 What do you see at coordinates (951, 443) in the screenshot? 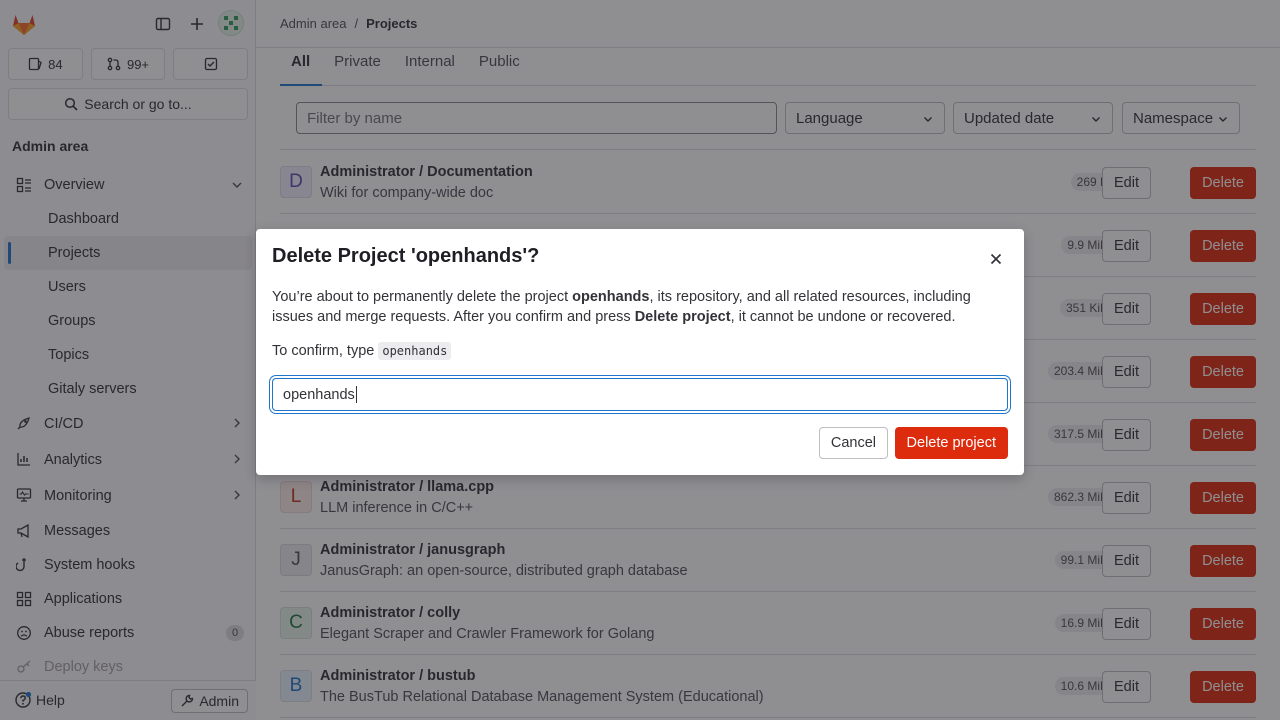
I see `delete-project-button: Delete project` at bounding box center [951, 443].